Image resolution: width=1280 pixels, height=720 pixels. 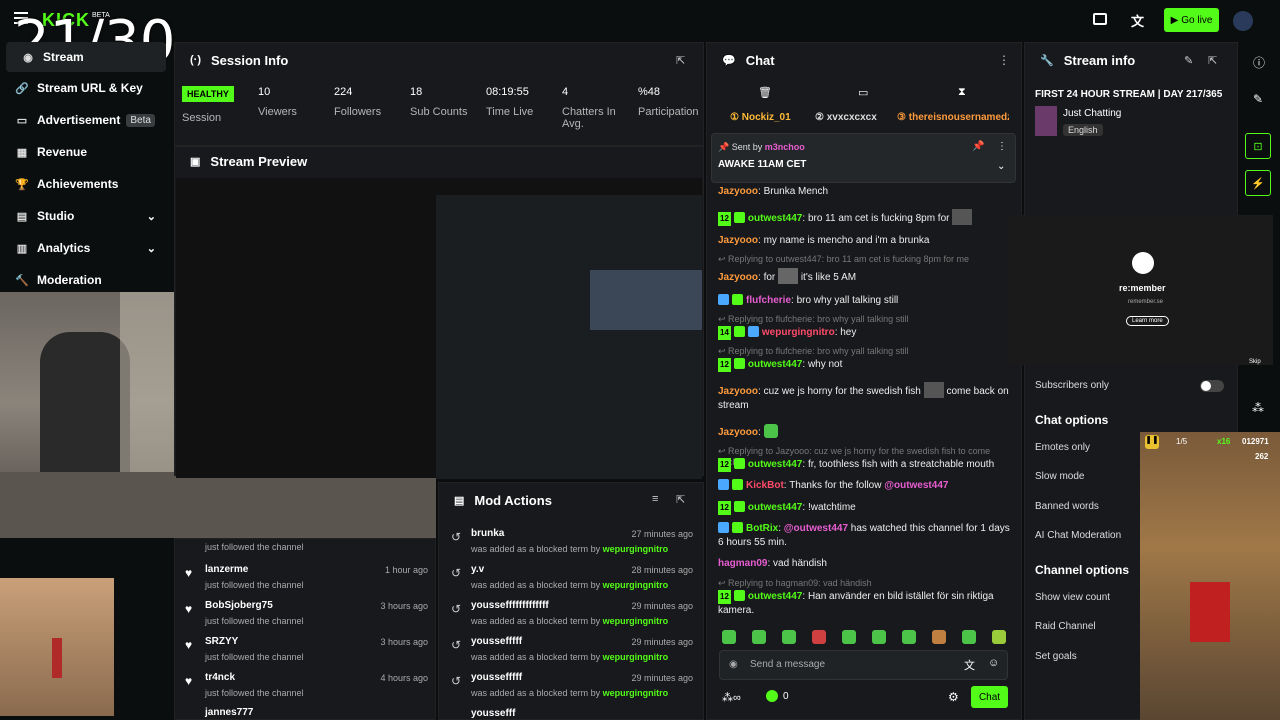 What do you see at coordinates (1191, 20) in the screenshot?
I see `go-live-button: ▶ Go live` at bounding box center [1191, 20].